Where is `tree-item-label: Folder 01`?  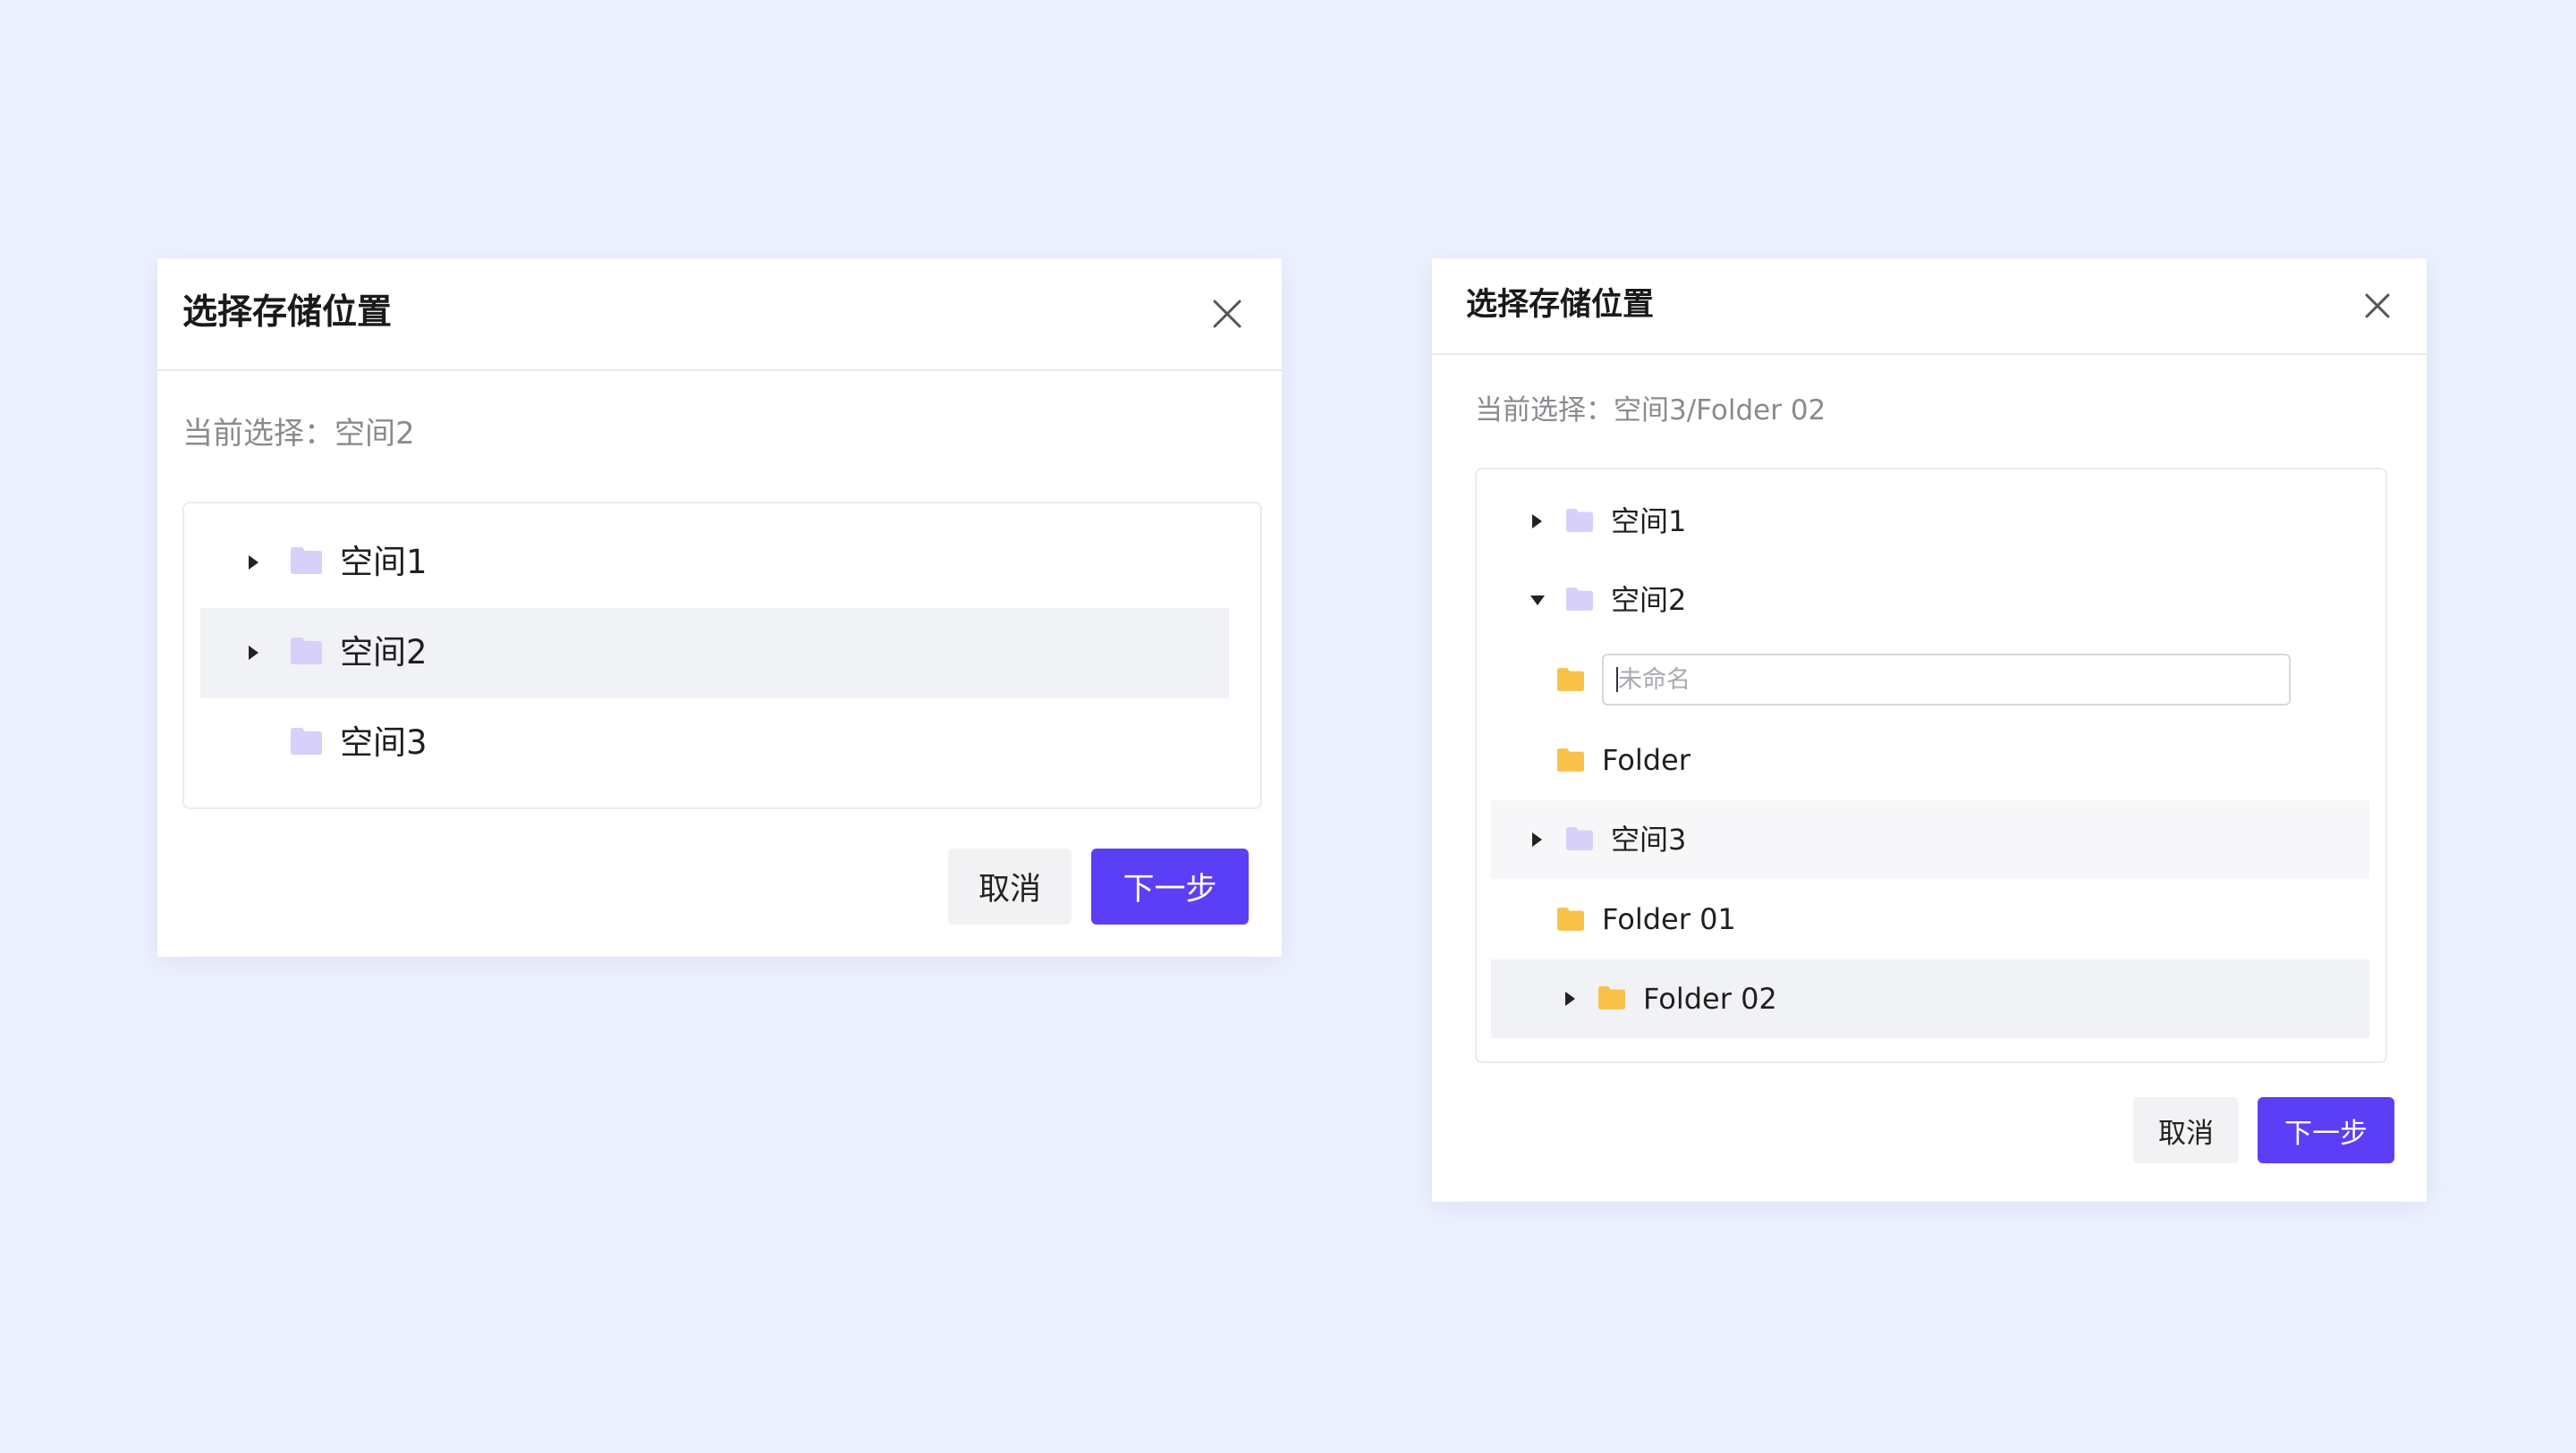
tree-item-label: Folder 01 is located at coordinates (1669, 919).